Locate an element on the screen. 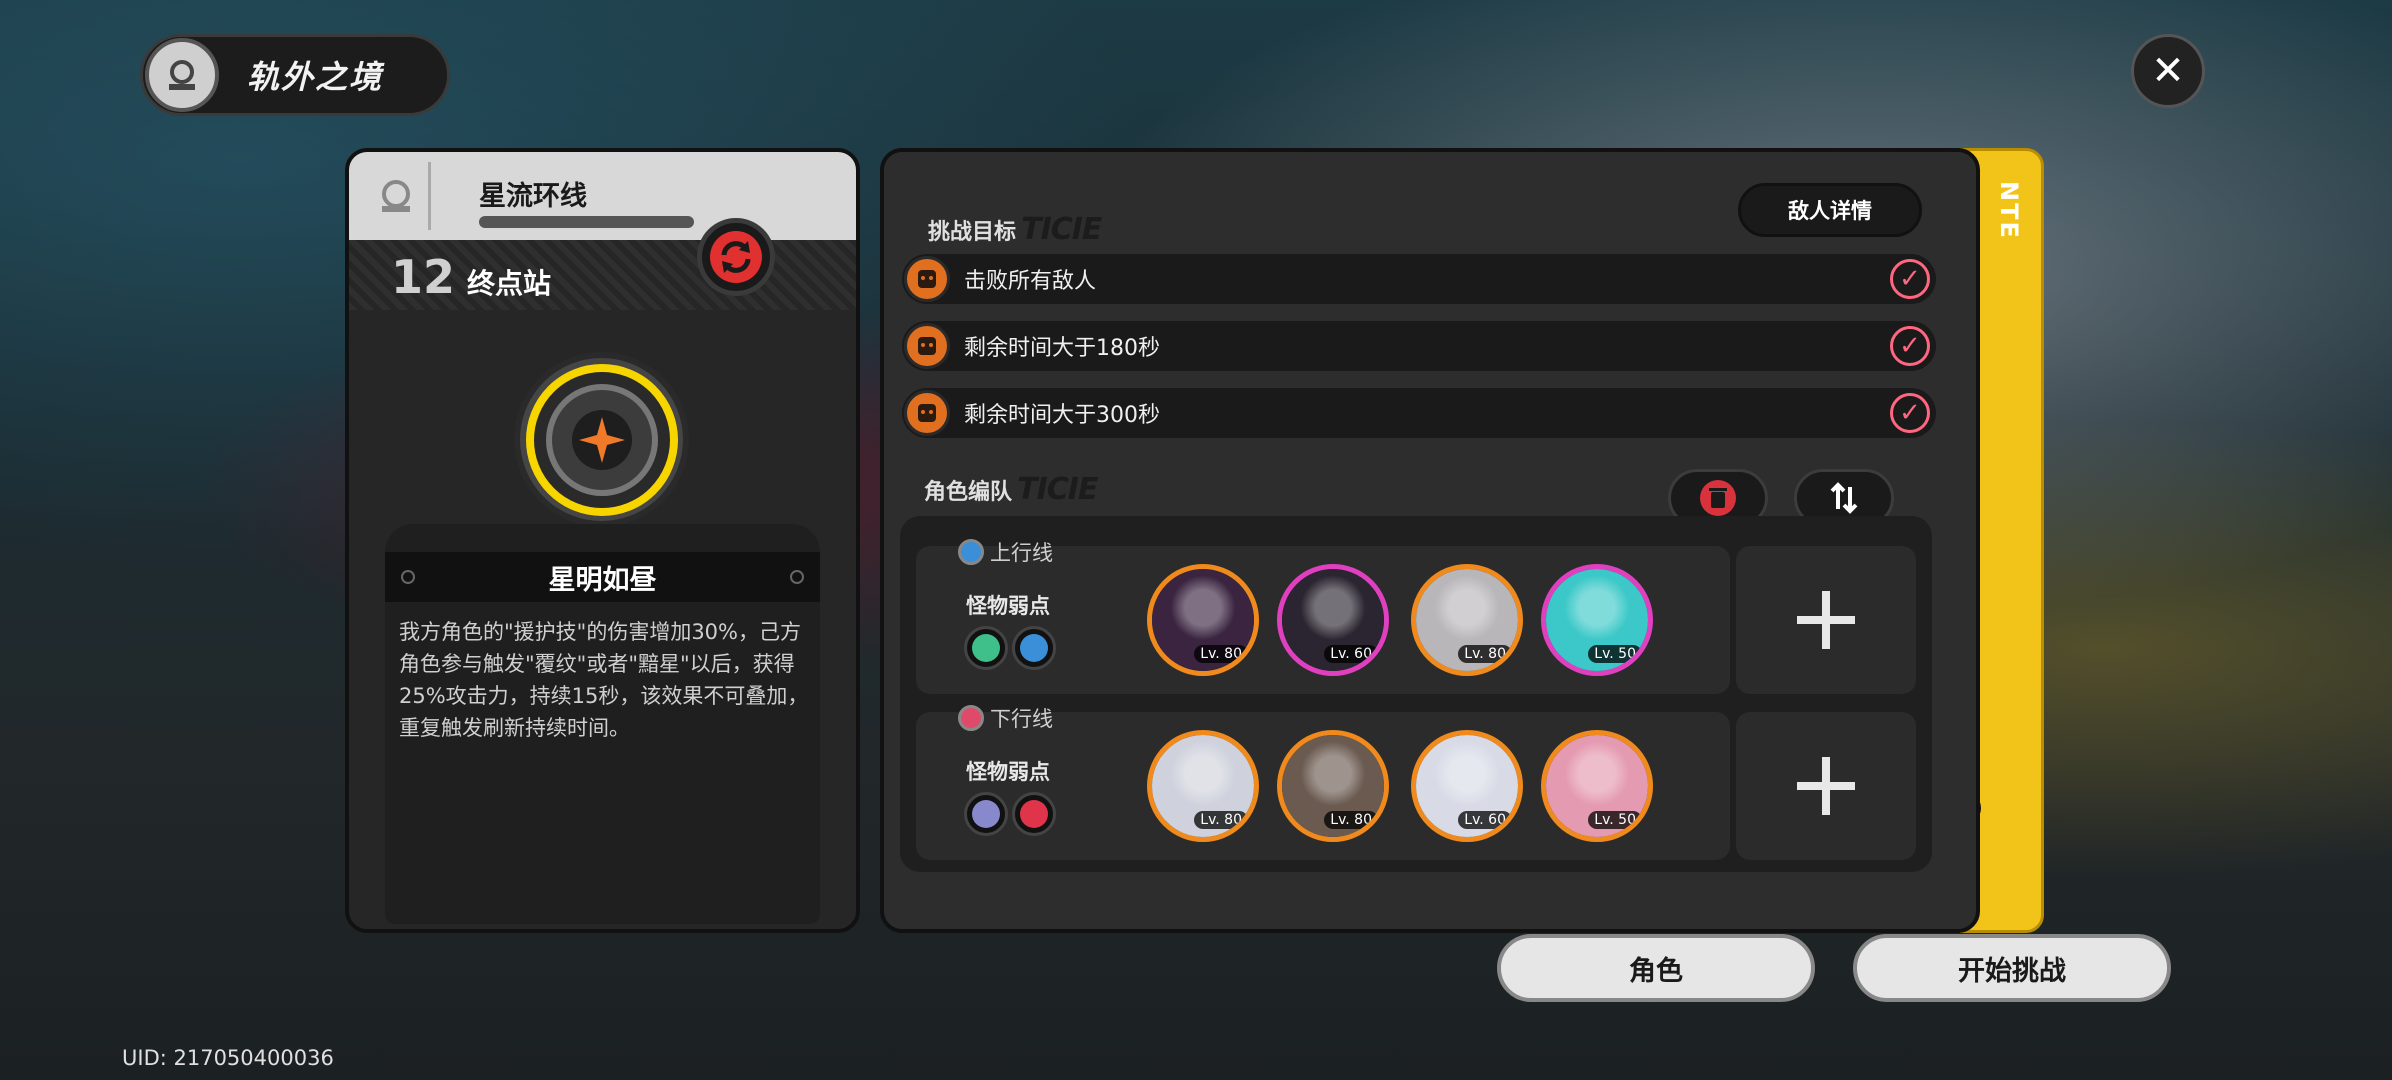  star-buff-icon is located at coordinates (601, 439).